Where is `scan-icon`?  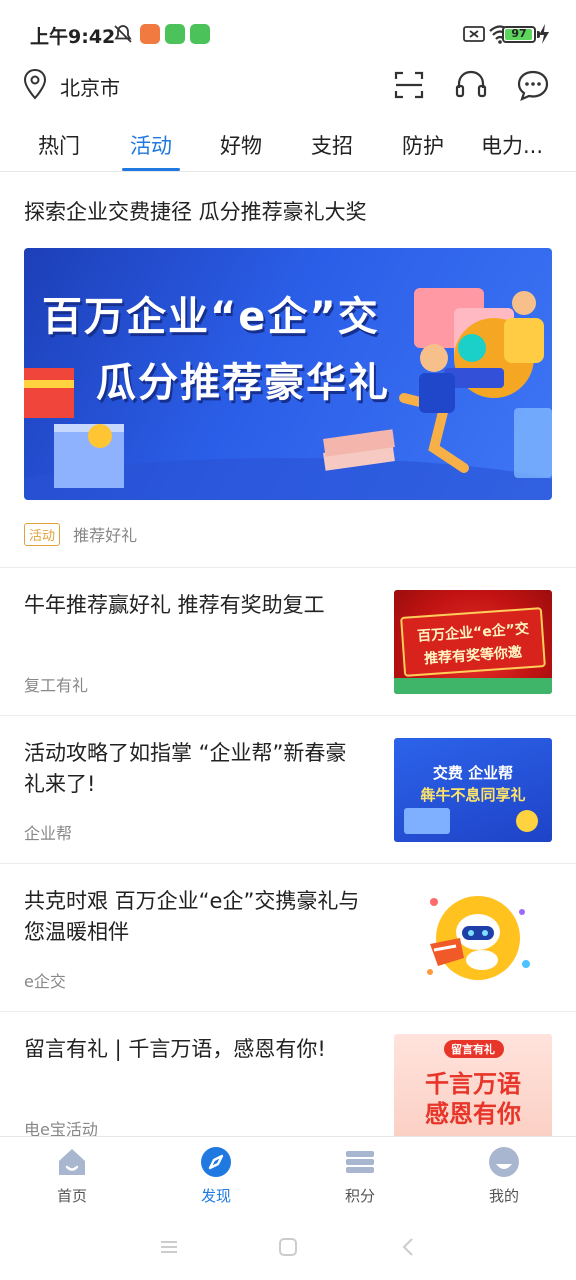
scan-icon is located at coordinates (409, 85).